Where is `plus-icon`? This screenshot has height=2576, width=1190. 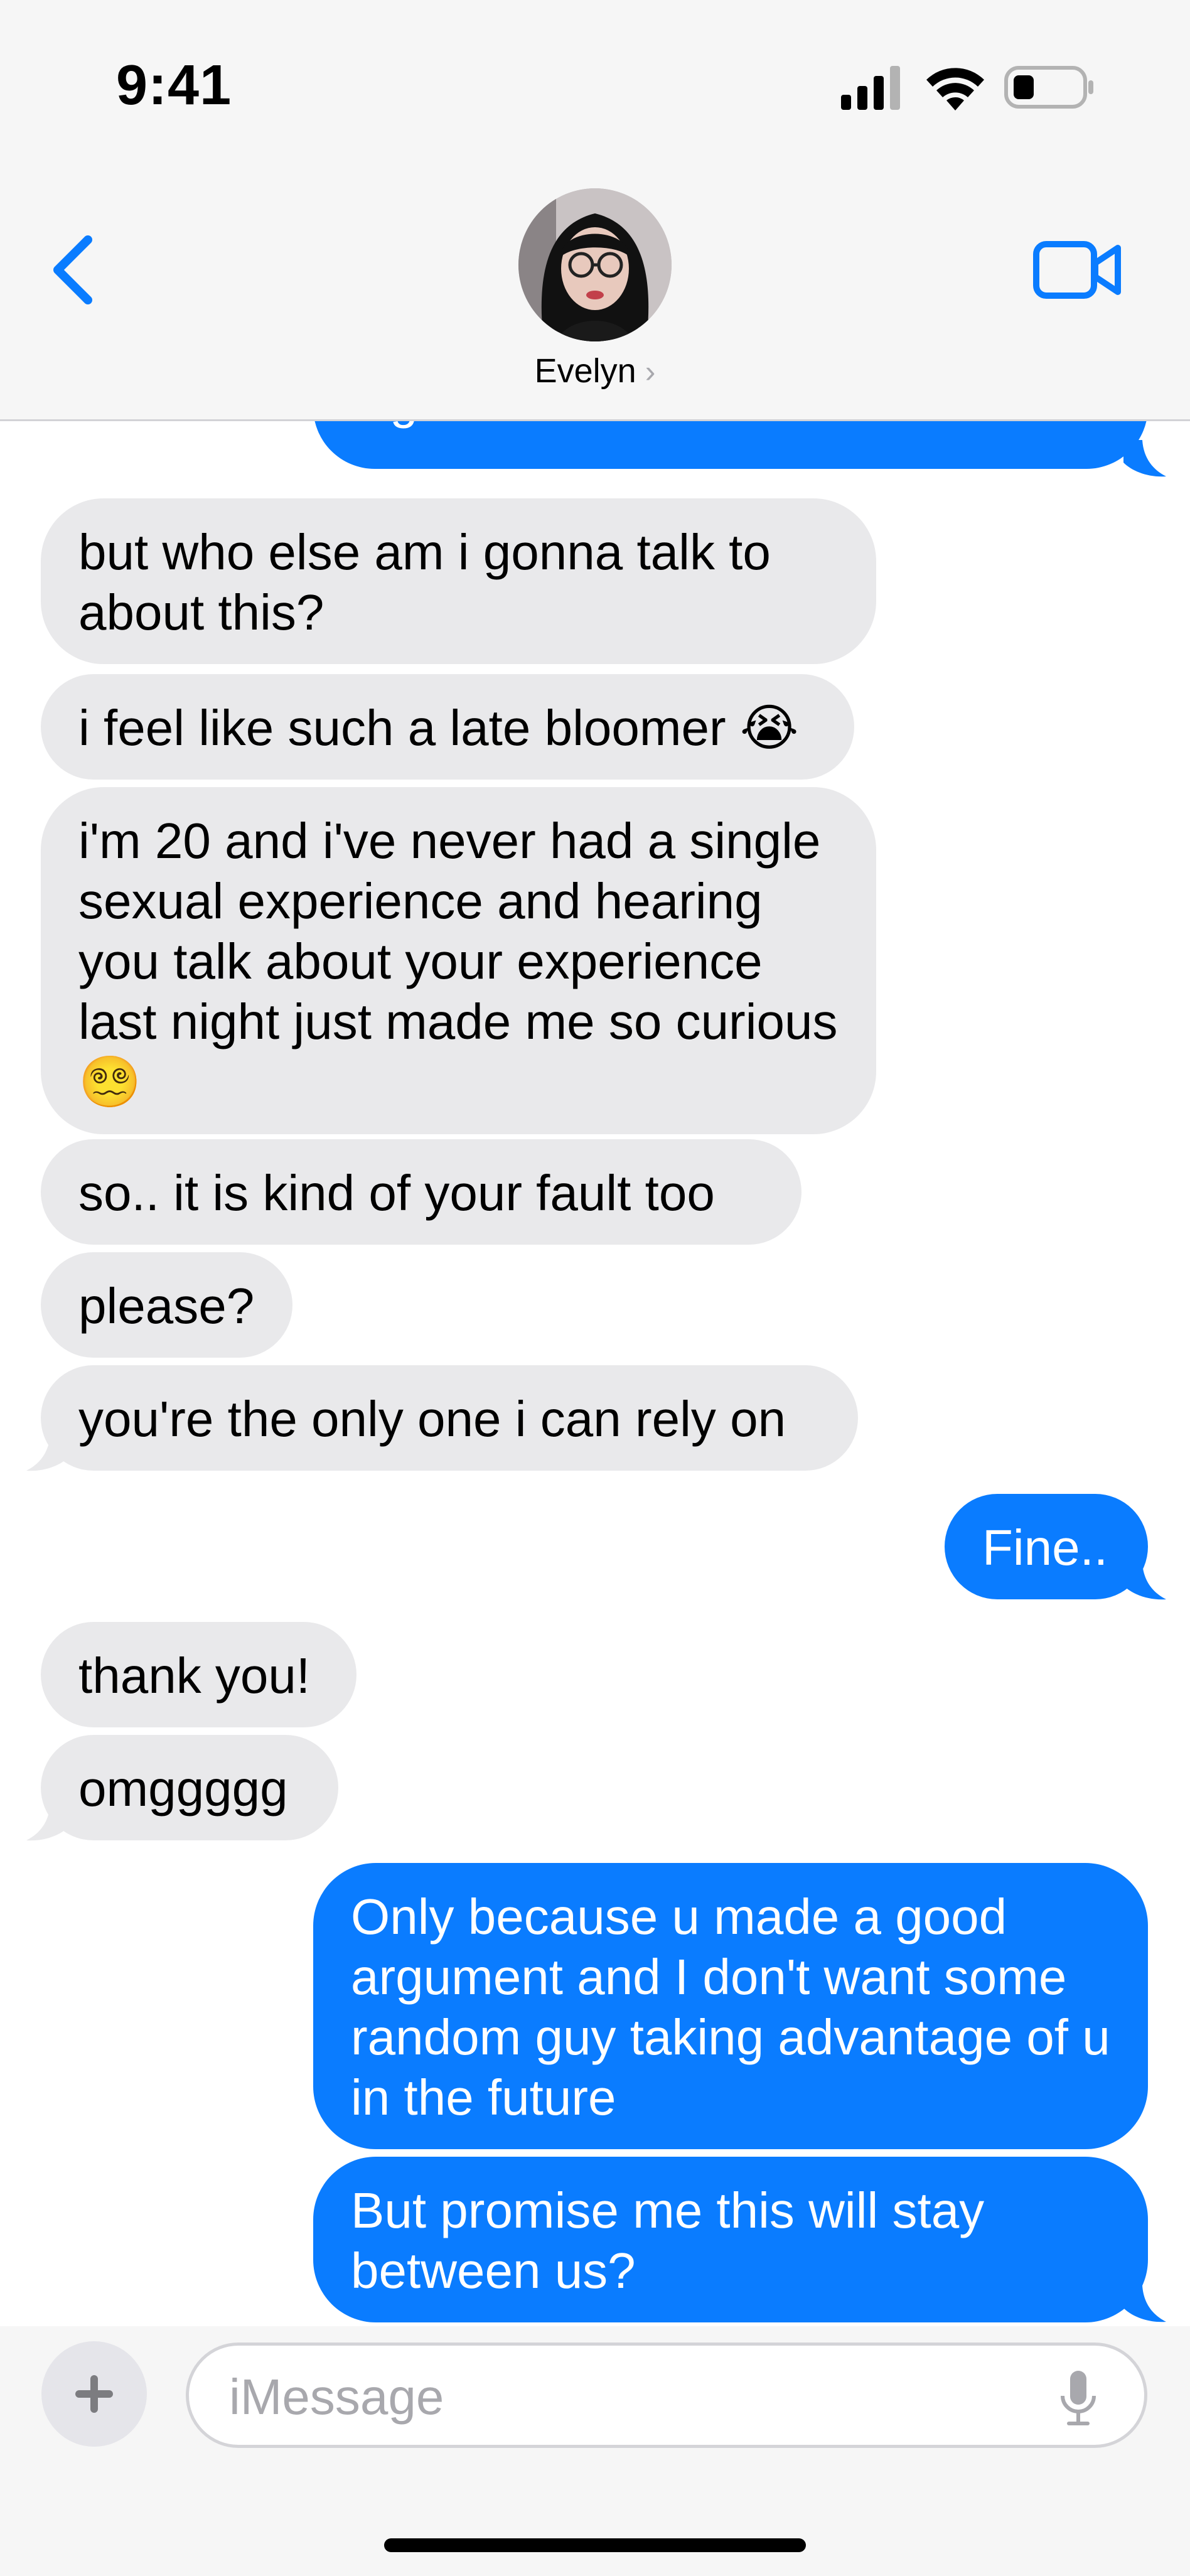
plus-icon is located at coordinates (94, 2394).